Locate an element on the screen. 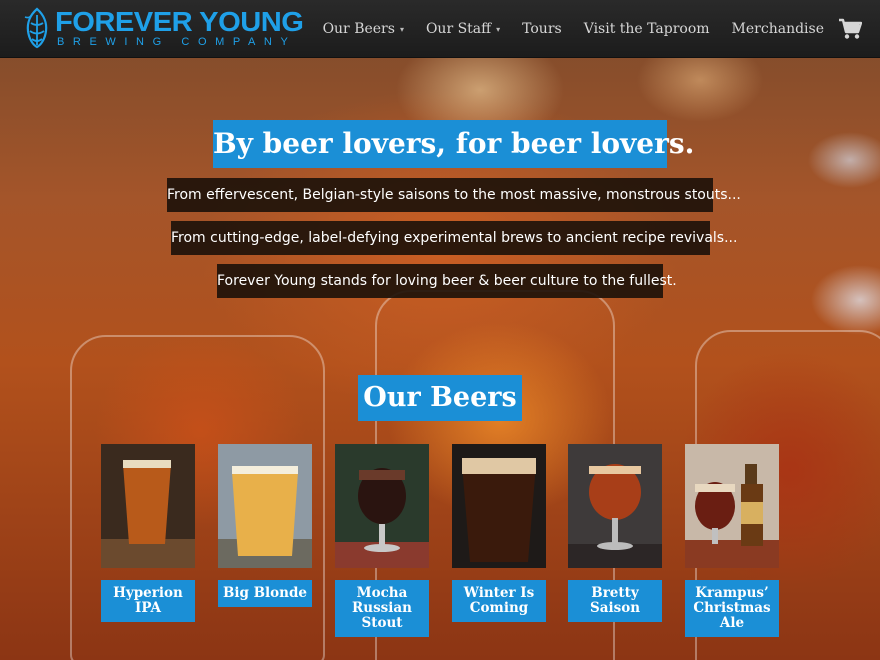  brand-name: FOREVER YOUNG is located at coordinates (179, 21).